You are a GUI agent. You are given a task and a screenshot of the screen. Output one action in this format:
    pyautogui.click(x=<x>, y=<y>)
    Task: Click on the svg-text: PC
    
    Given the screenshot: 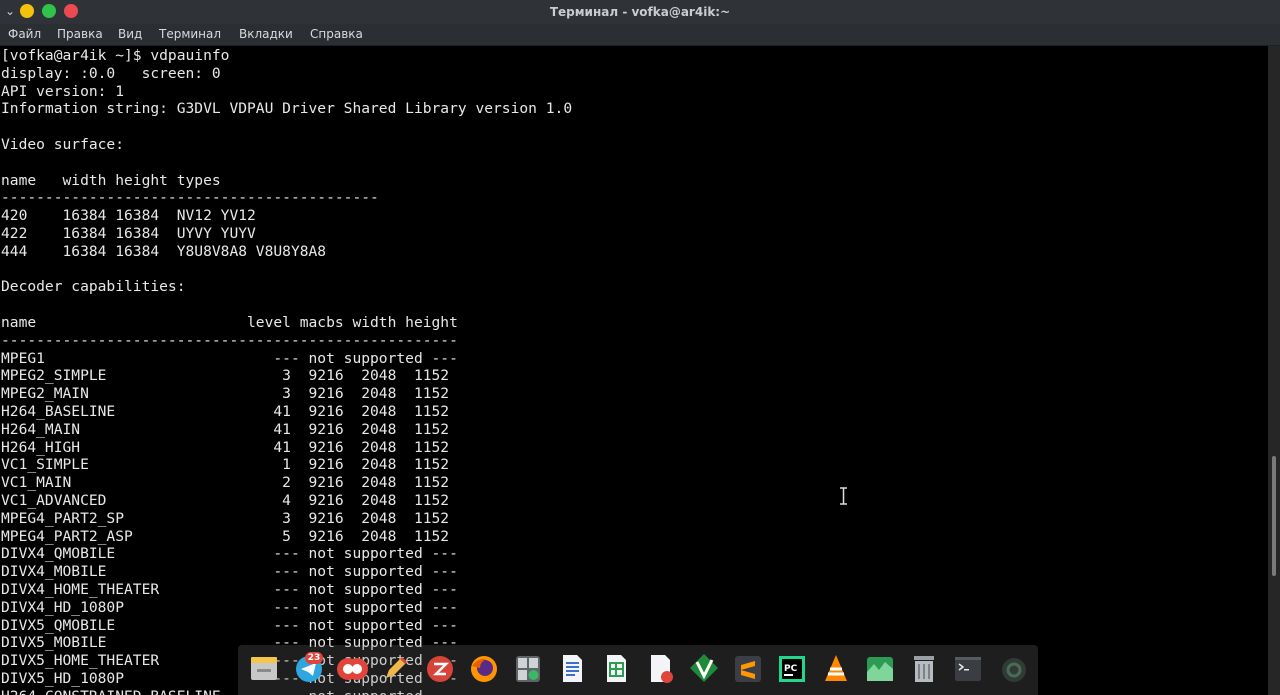 What is the action you would take?
    pyautogui.click(x=791, y=669)
    